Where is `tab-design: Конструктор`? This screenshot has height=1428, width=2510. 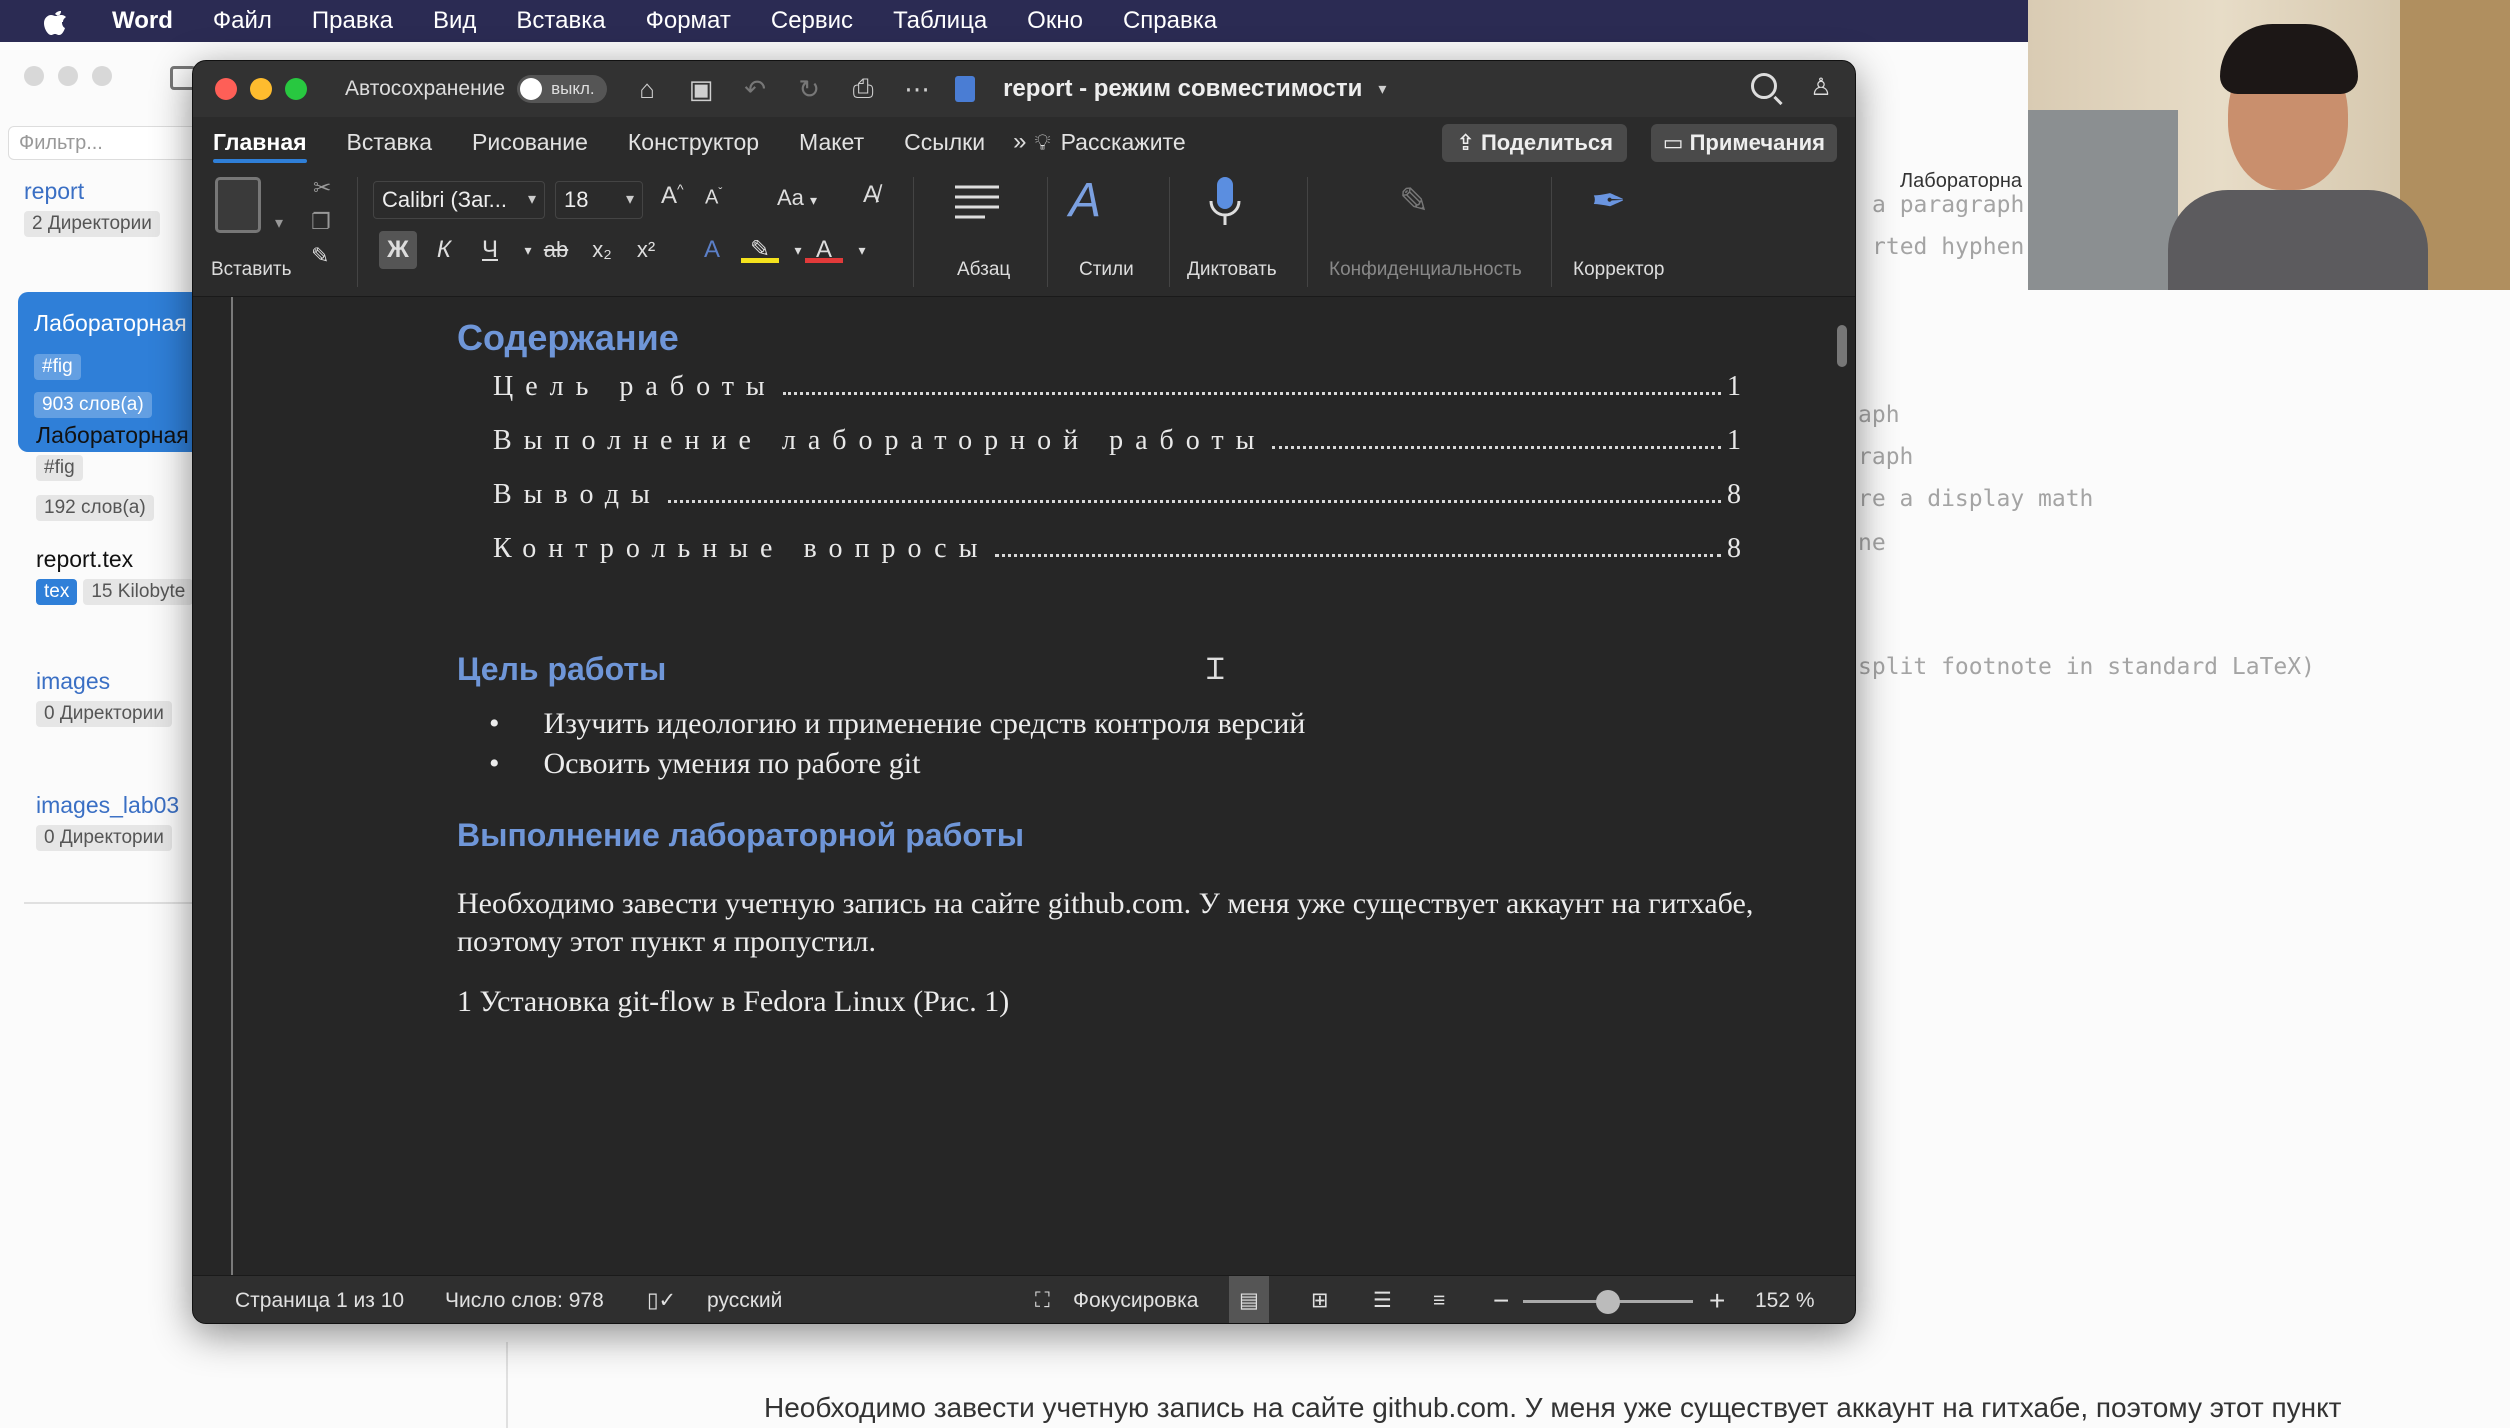 tab-design: Конструктор is located at coordinates (693, 142).